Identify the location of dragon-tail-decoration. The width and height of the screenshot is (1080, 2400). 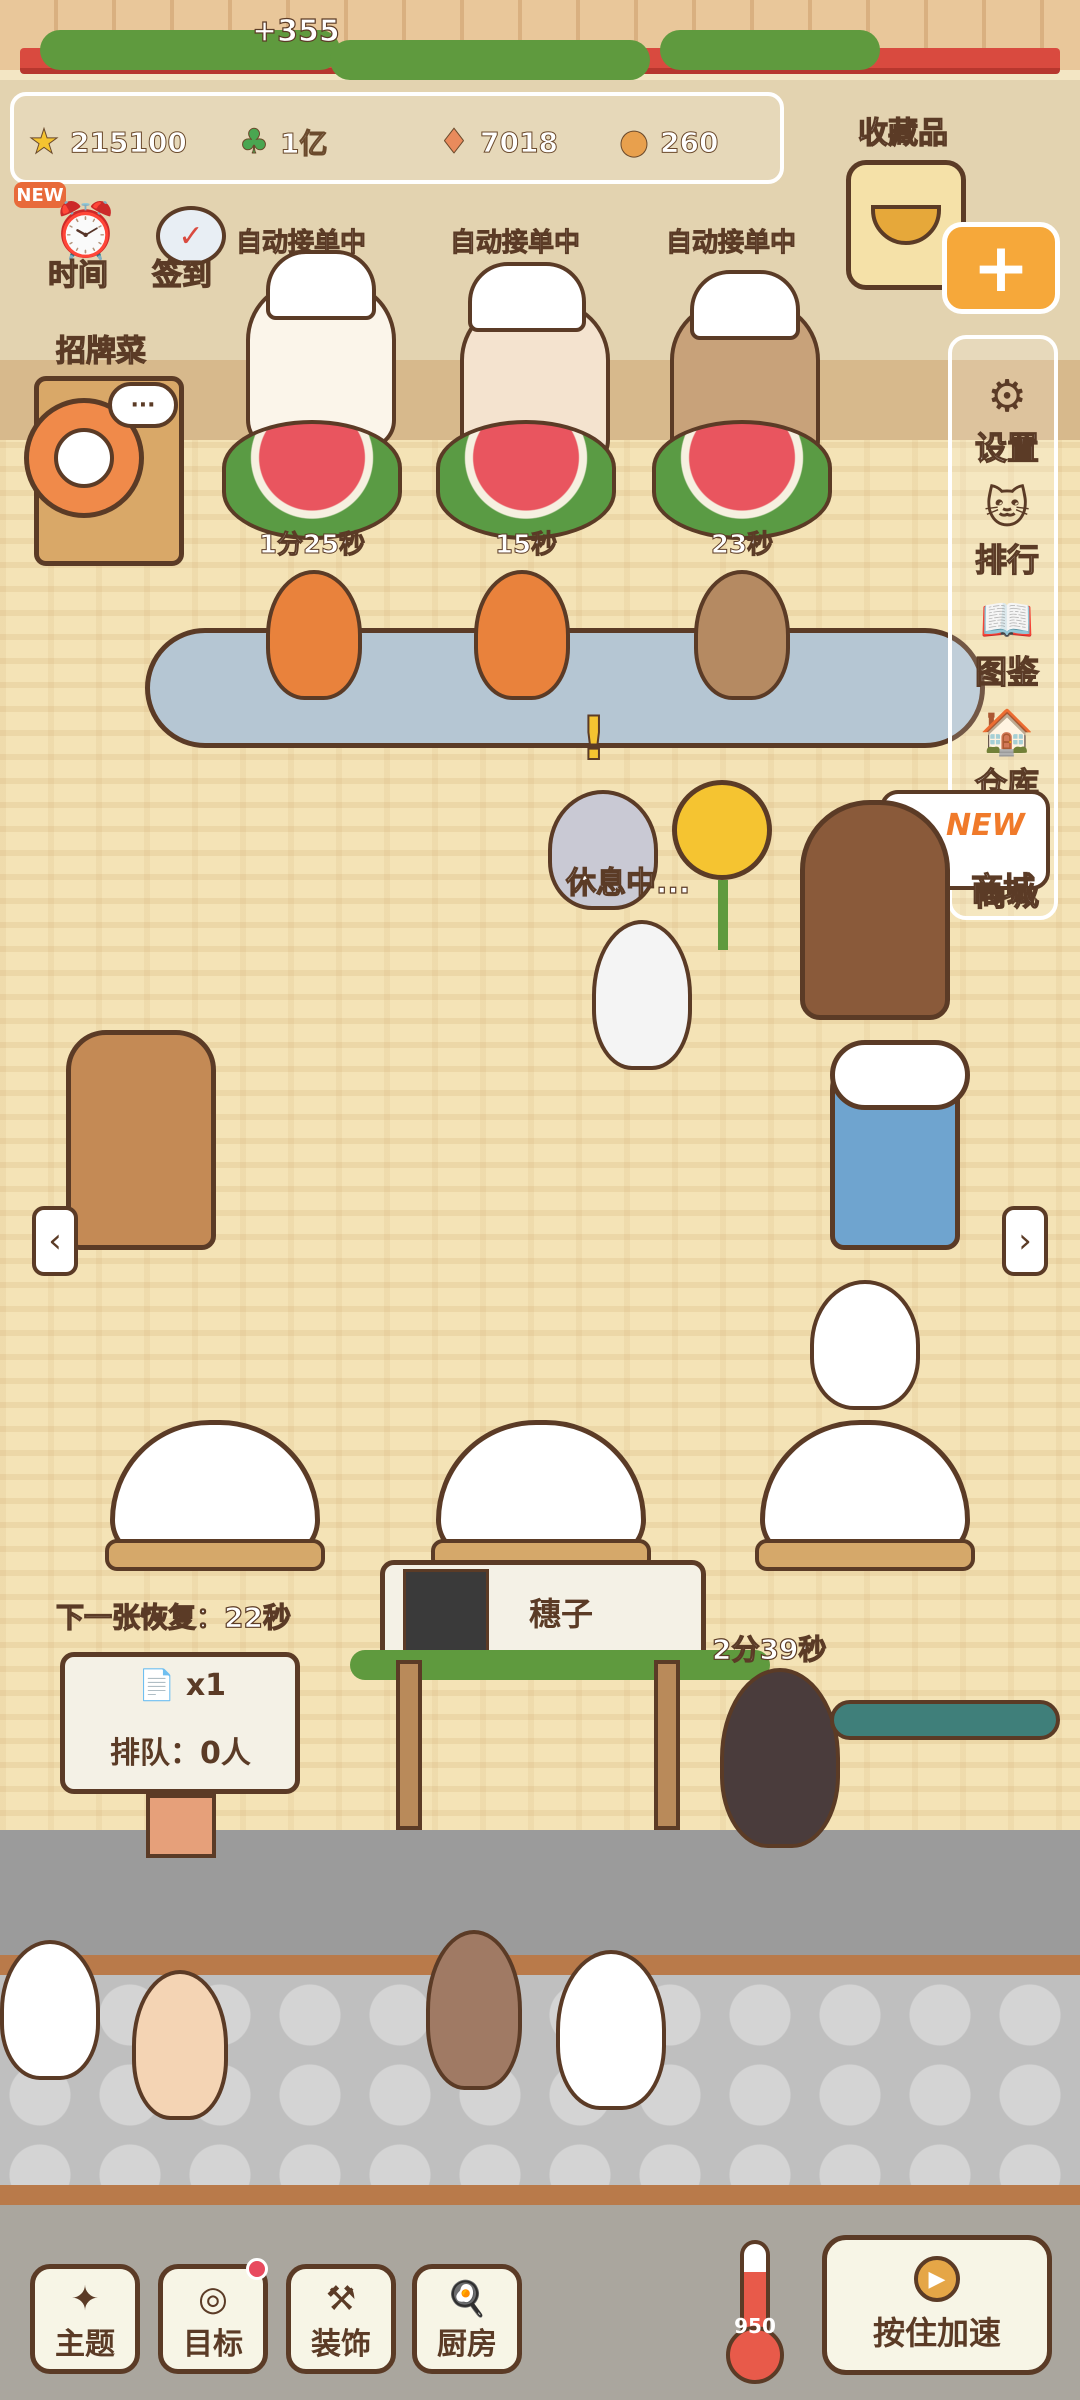
(945, 1720).